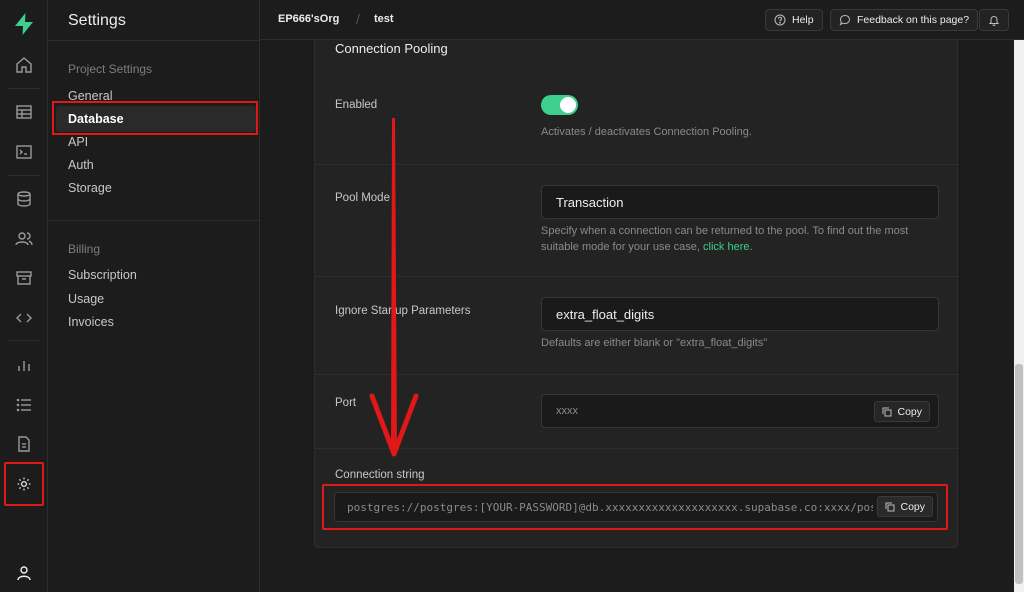 This screenshot has height=592, width=1024. What do you see at coordinates (24, 573) in the screenshot?
I see `account-icon` at bounding box center [24, 573].